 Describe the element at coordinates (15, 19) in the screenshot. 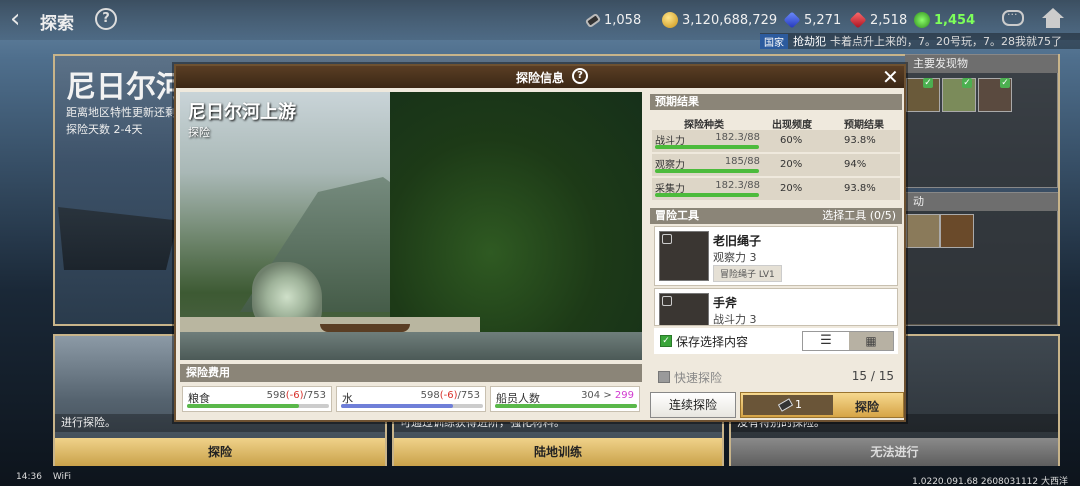

I see `back-arrow-icon: ‹` at that location.